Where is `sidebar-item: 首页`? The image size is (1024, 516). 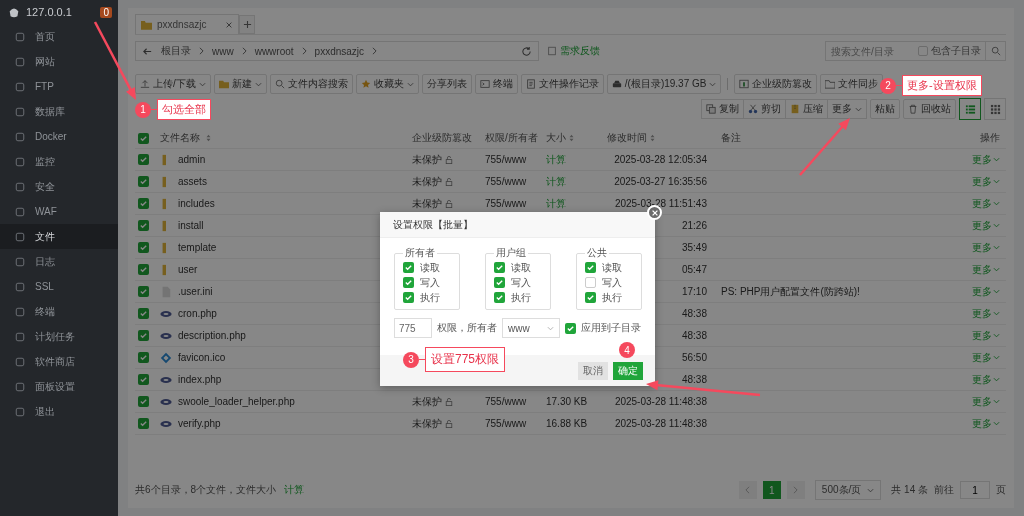 sidebar-item: 首页 is located at coordinates (59, 36).